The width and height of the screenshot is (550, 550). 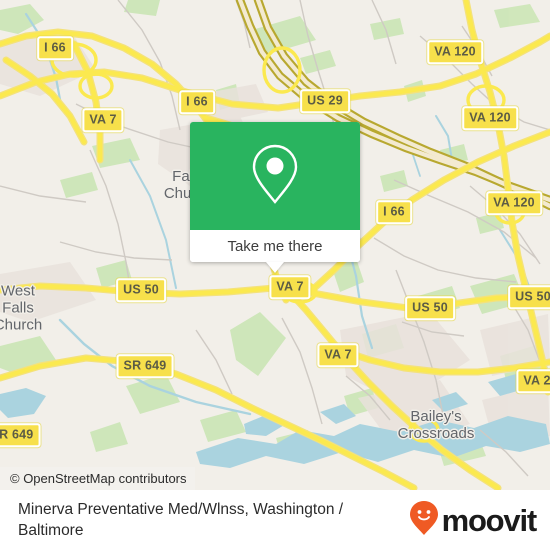 I want to click on place-label: Bailey's Crossroads, so click(x=436, y=425).